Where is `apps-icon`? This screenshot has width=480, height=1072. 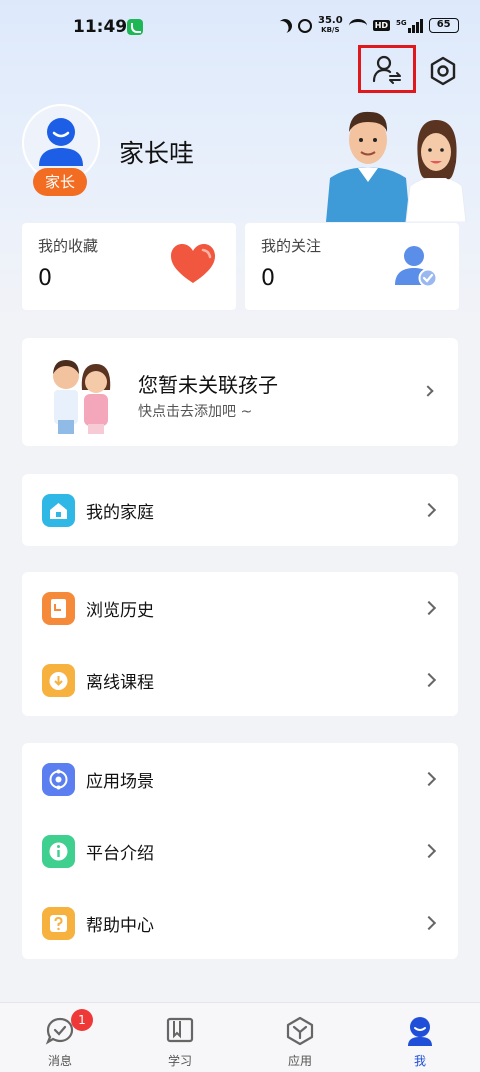 apps-icon is located at coordinates (300, 1031).